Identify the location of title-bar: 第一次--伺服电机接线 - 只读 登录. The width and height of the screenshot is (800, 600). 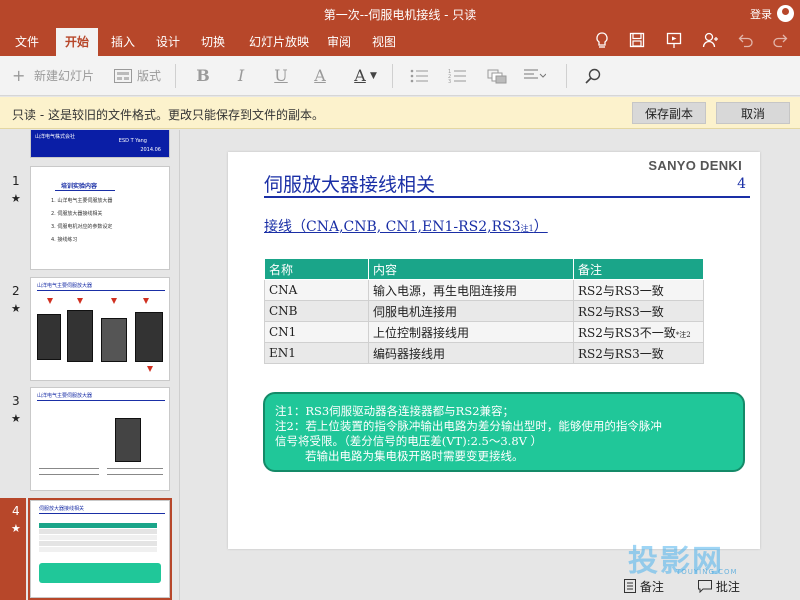
(400, 14).